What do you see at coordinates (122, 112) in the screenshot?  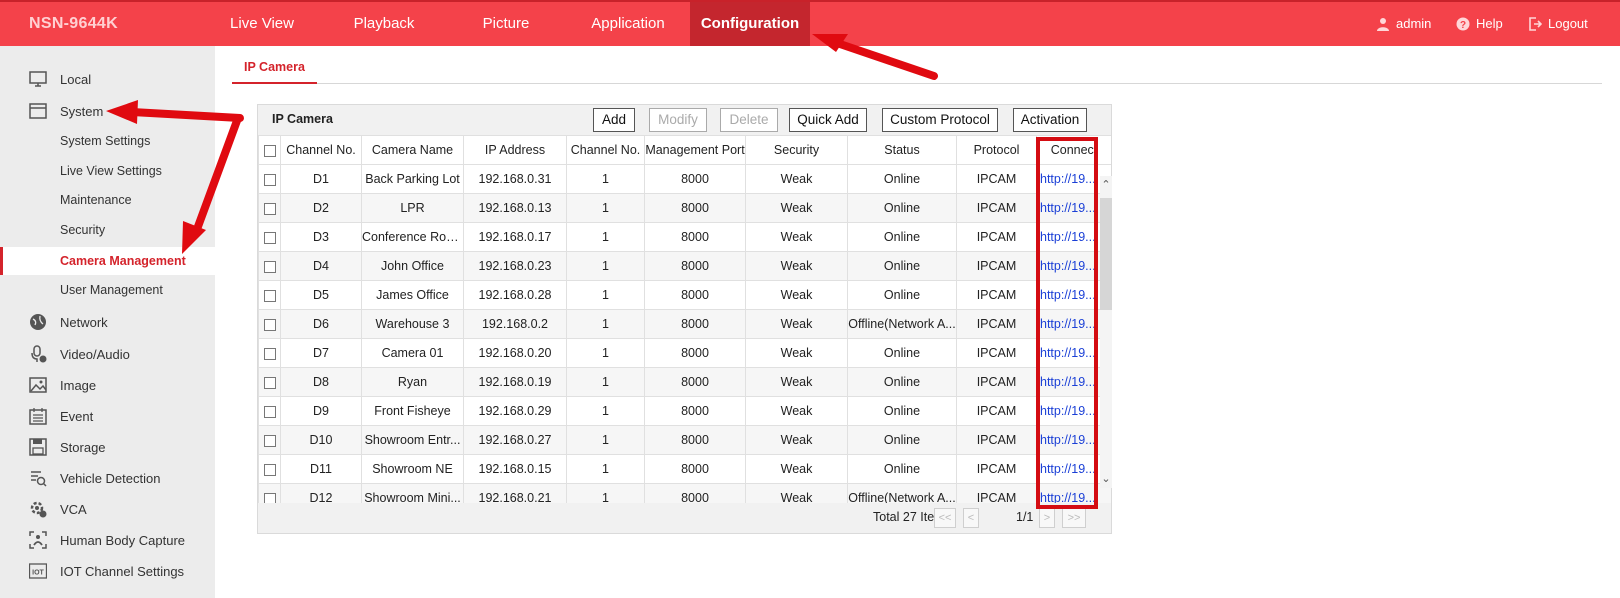 I see `arrow-head-system` at bounding box center [122, 112].